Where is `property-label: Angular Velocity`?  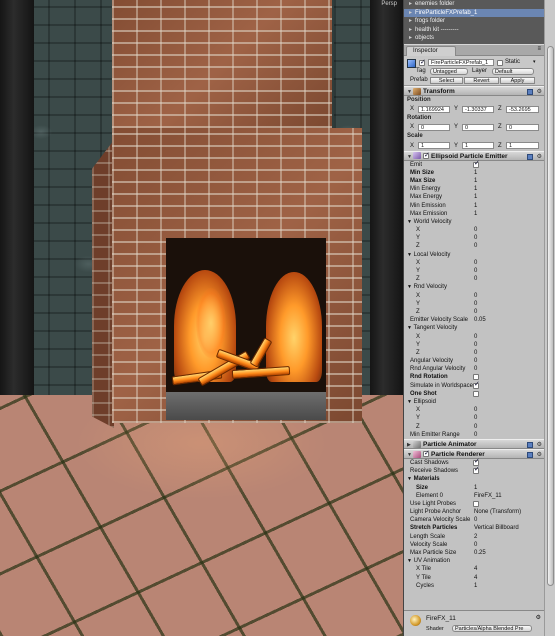
property-label: Angular Velocity is located at coordinates (432, 361).